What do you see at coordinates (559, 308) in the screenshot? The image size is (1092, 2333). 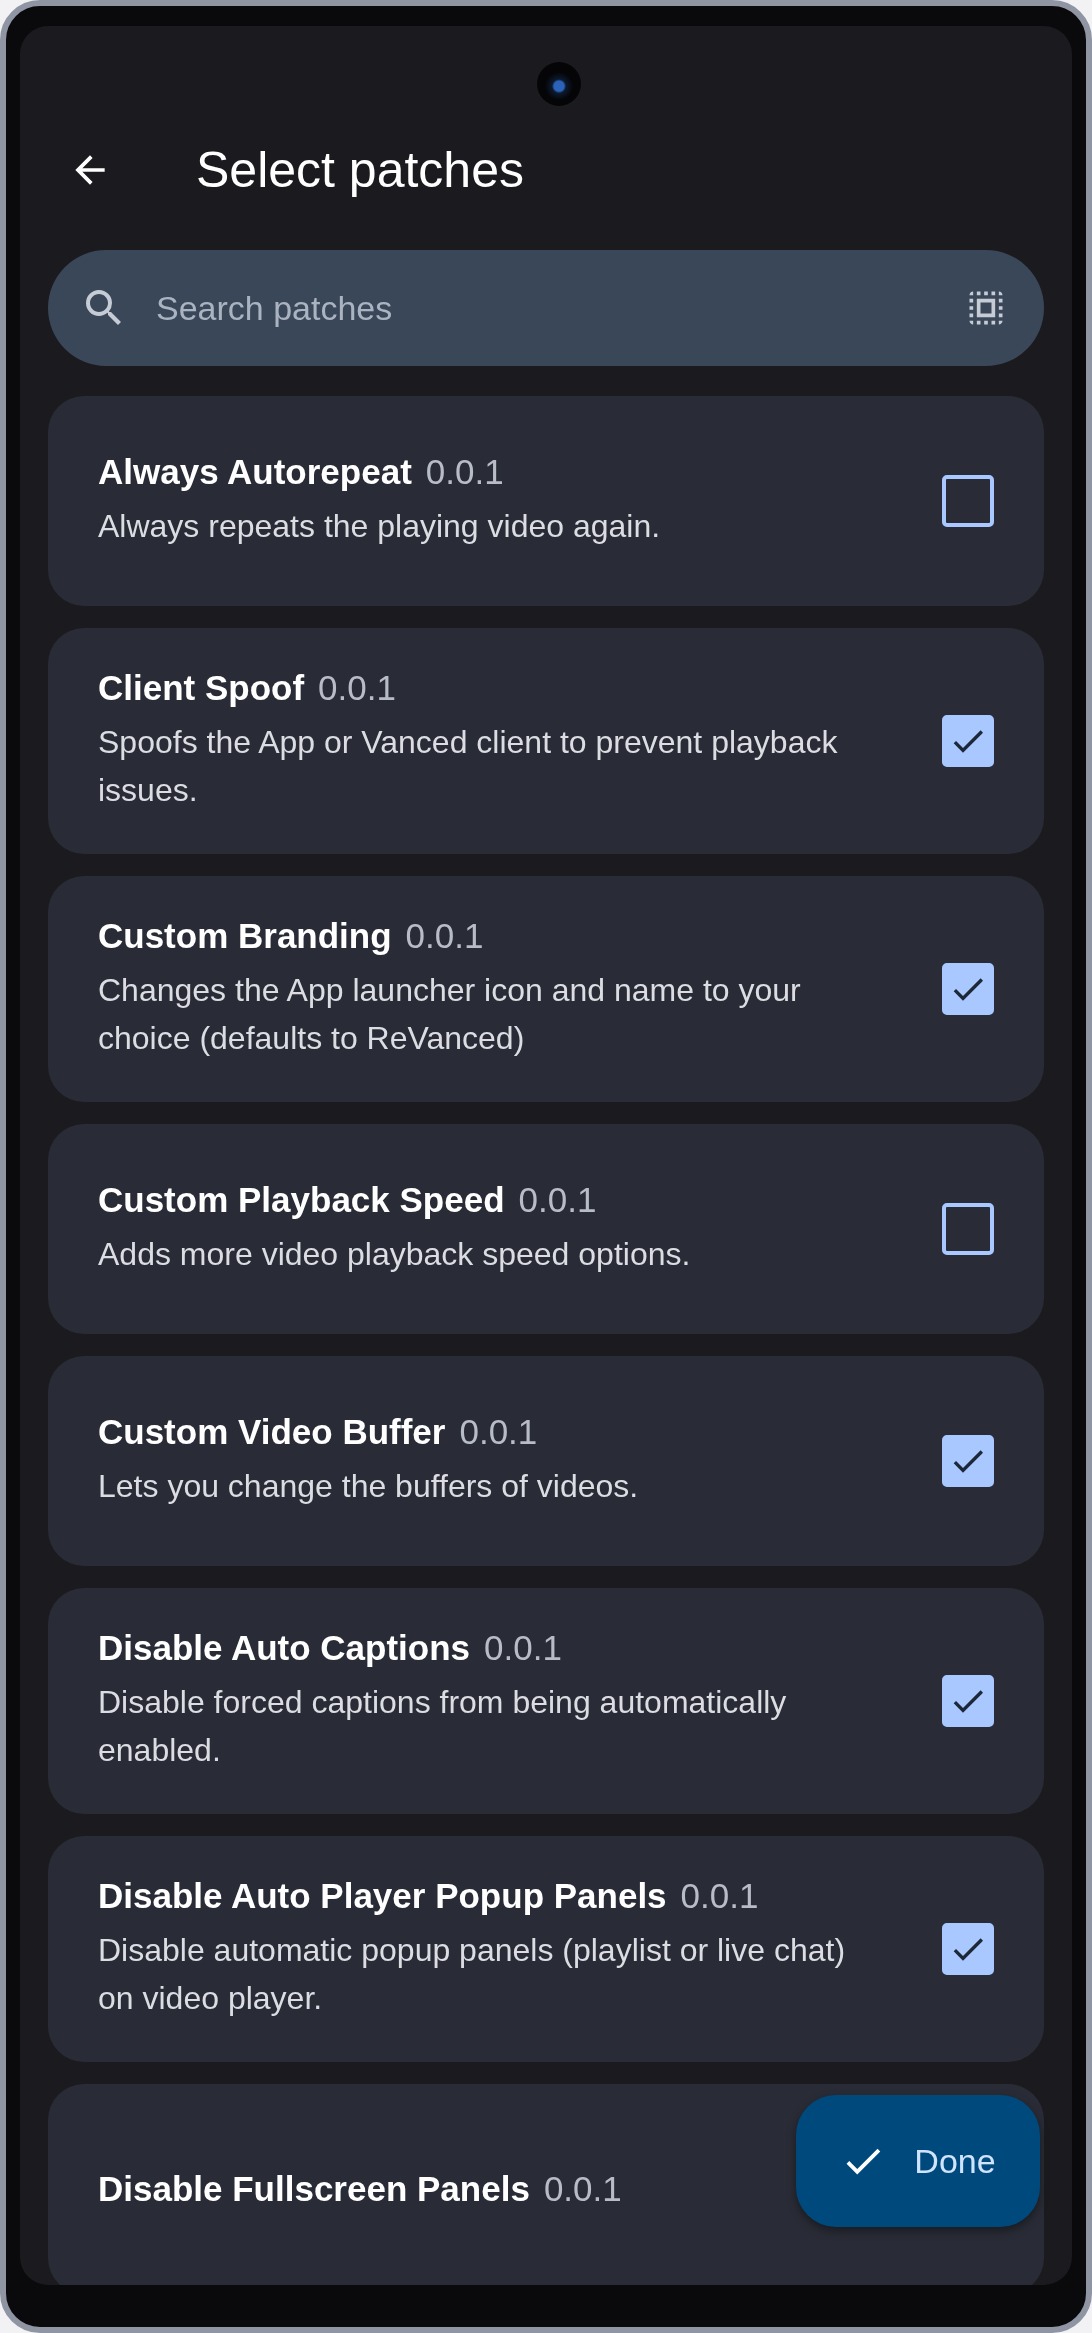 I see `search-field: Search patches` at bounding box center [559, 308].